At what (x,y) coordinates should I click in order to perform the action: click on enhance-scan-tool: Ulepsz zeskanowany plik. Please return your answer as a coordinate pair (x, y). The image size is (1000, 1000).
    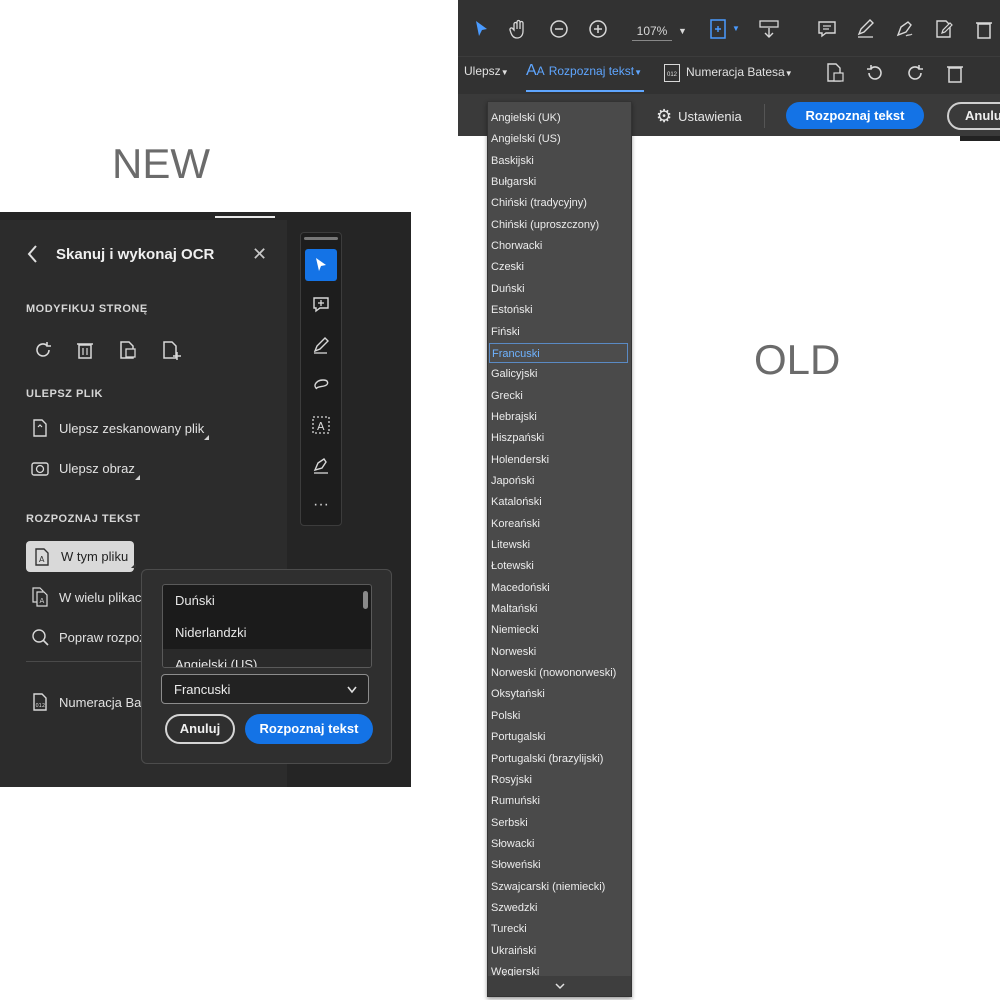
    Looking at the image, I should click on (117, 428).